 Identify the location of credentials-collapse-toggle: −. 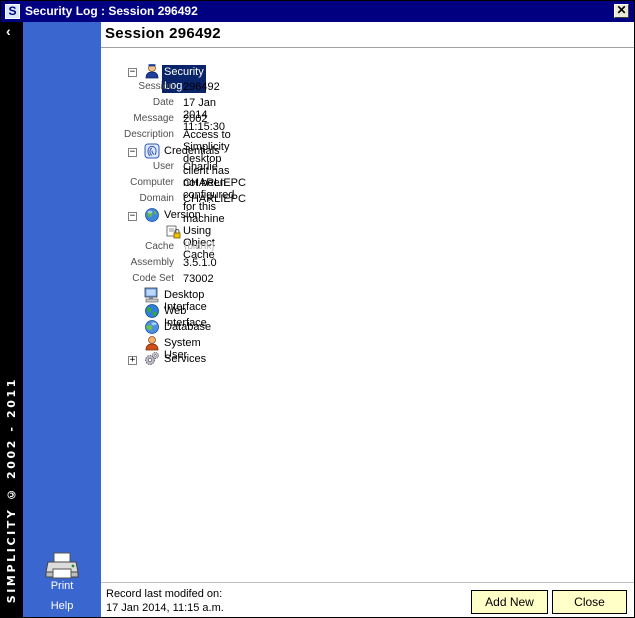
(132, 152).